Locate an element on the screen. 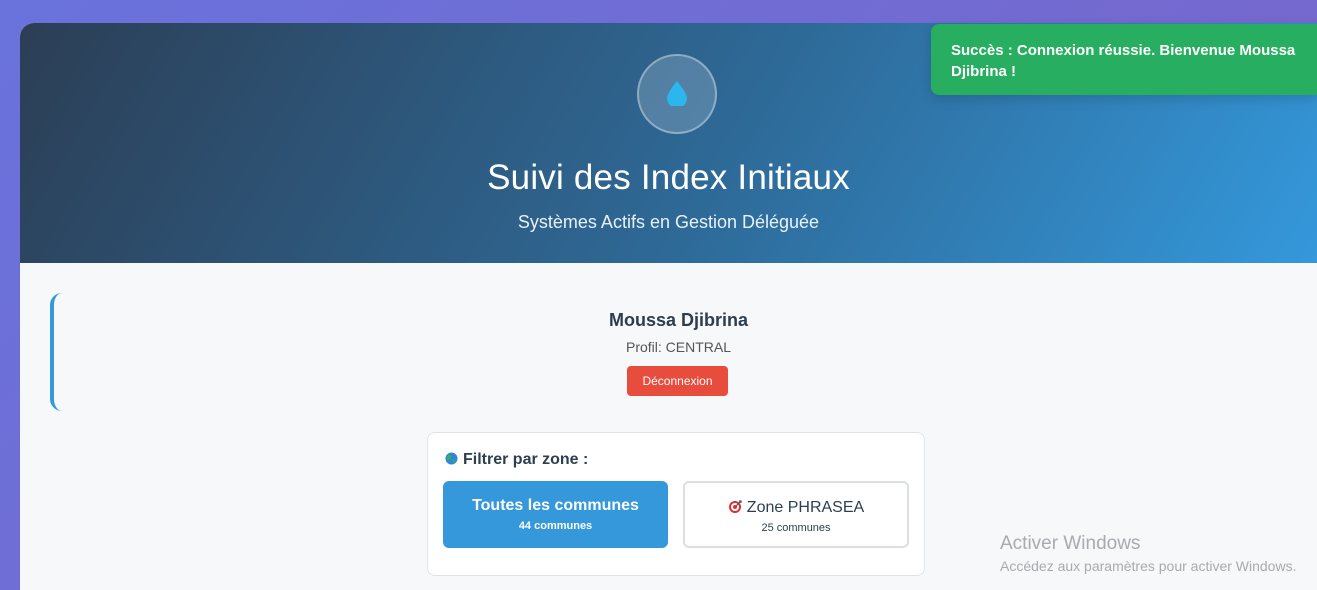 Image resolution: width=1317 pixels, height=590 pixels. target-icon is located at coordinates (735, 506).